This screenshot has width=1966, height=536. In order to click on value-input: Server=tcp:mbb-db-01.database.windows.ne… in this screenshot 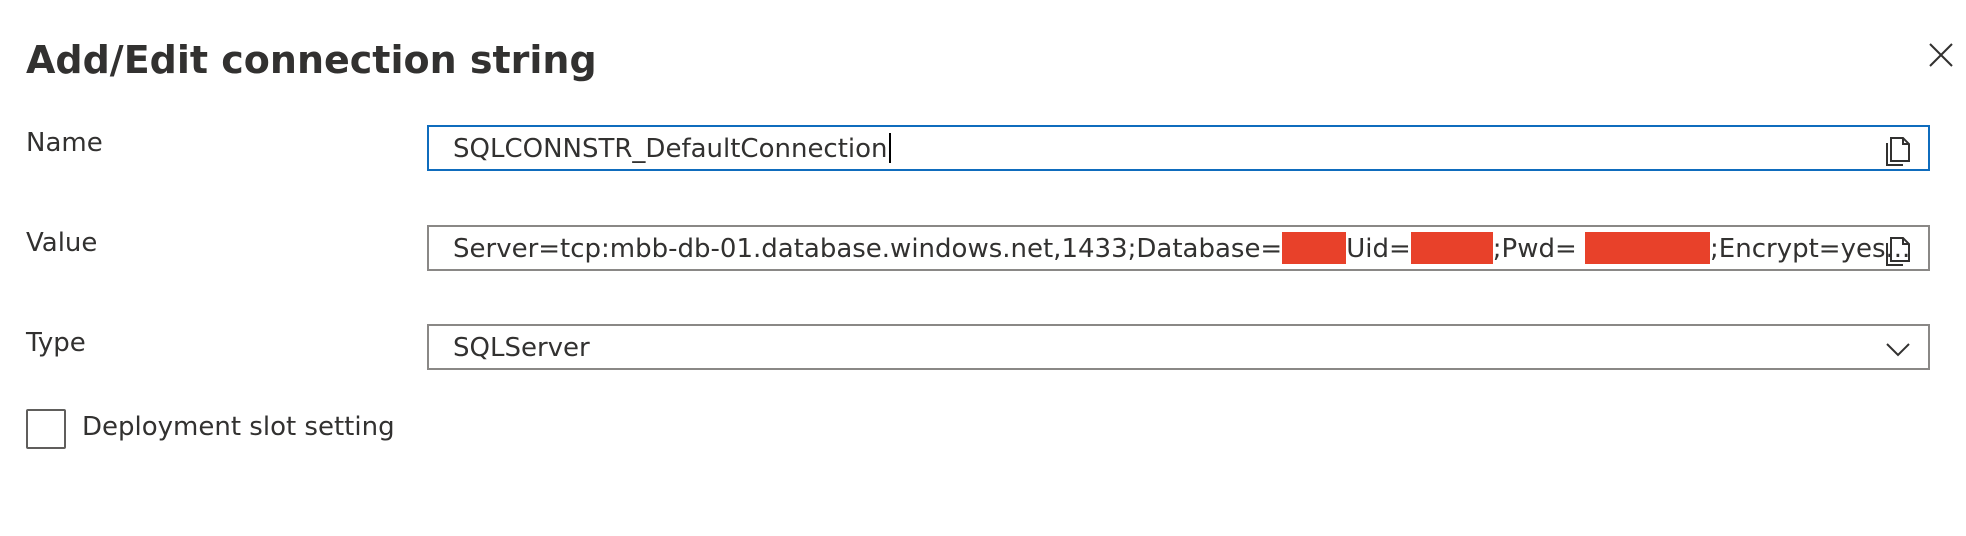, I will do `click(1178, 248)`.